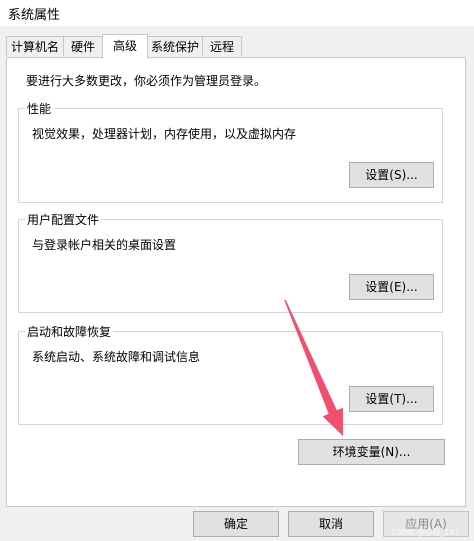  What do you see at coordinates (331, 524) in the screenshot?
I see `cancel-button: 取消` at bounding box center [331, 524].